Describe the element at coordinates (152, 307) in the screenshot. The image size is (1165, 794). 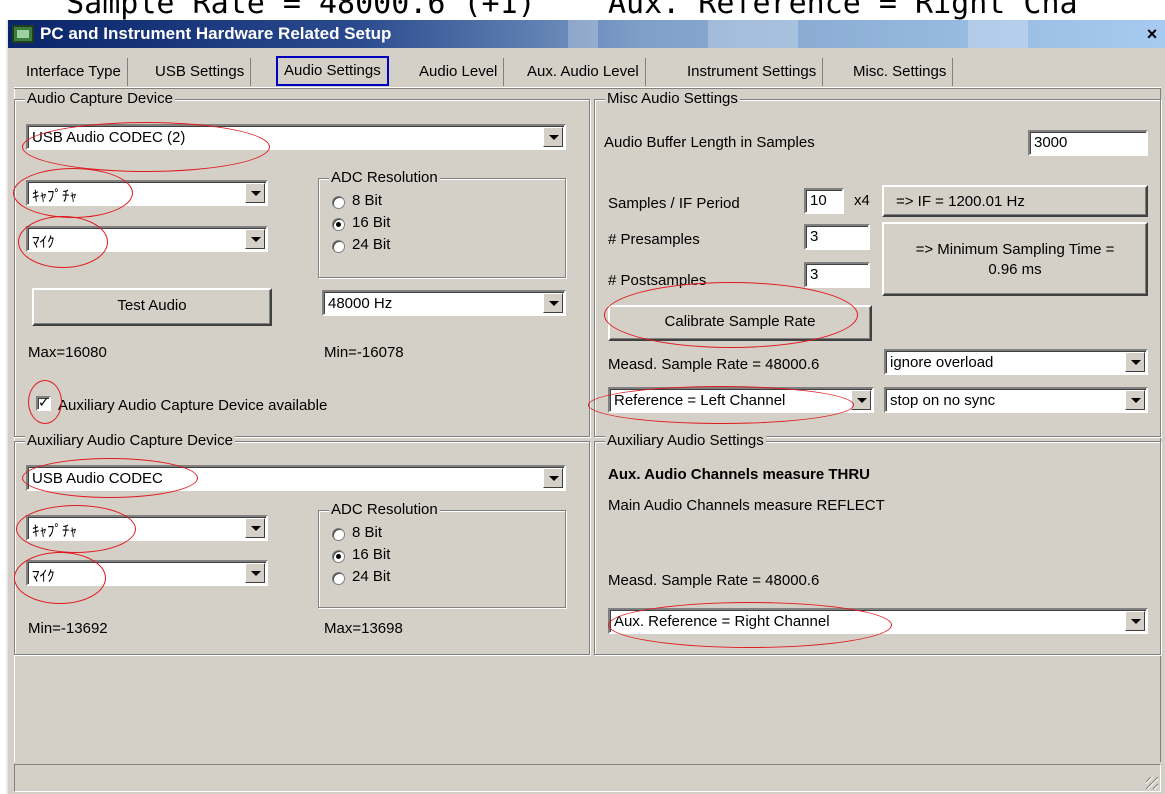
I see `test-audio-button: Test Audio` at that location.